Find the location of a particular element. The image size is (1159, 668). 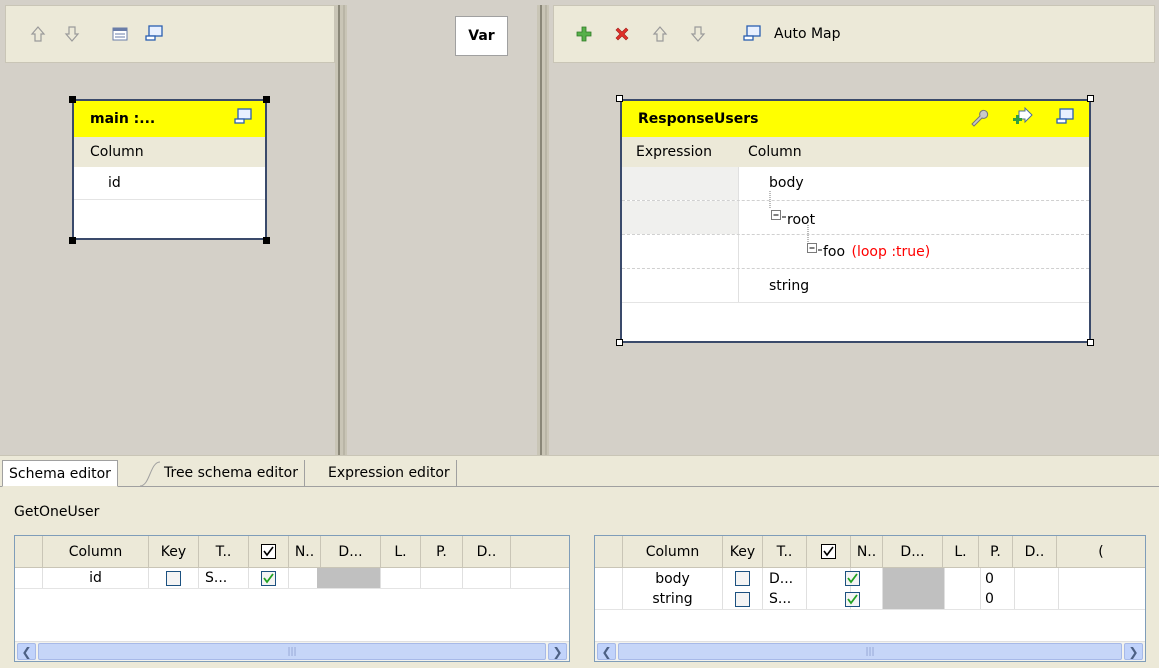

column-name-cell: string is located at coordinates (673, 599).